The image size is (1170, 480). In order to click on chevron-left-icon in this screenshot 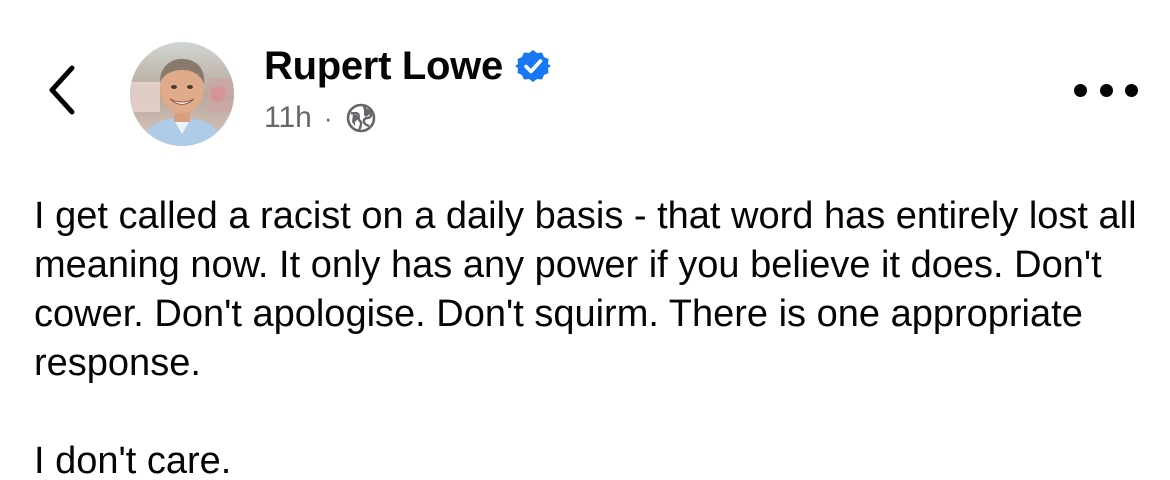, I will do `click(62, 90)`.